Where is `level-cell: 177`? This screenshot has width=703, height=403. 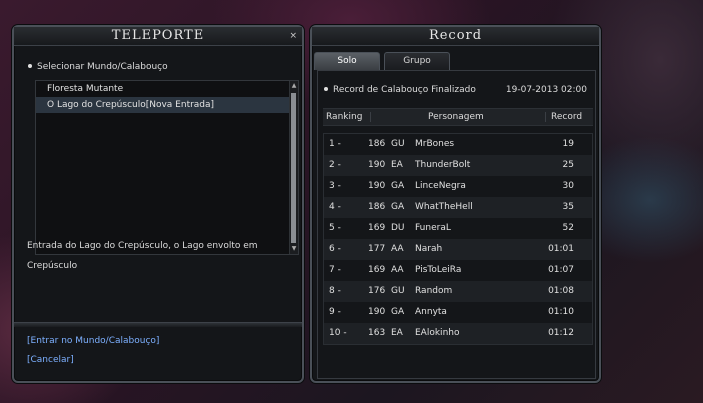 level-cell: 177 is located at coordinates (377, 249).